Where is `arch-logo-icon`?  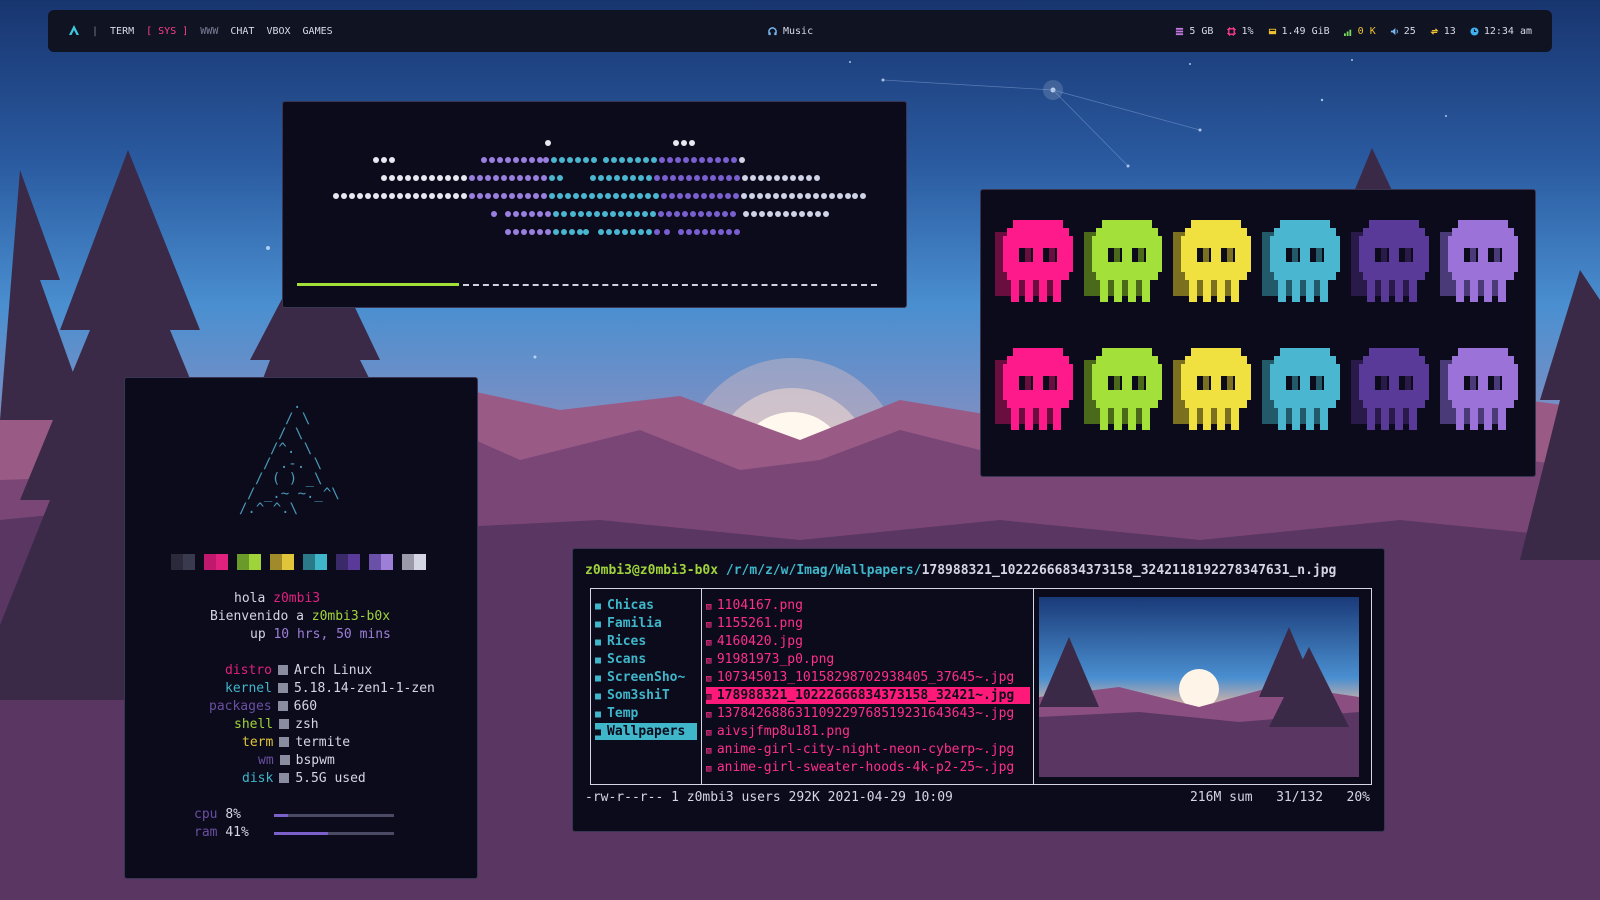
arch-logo-icon is located at coordinates (74, 31).